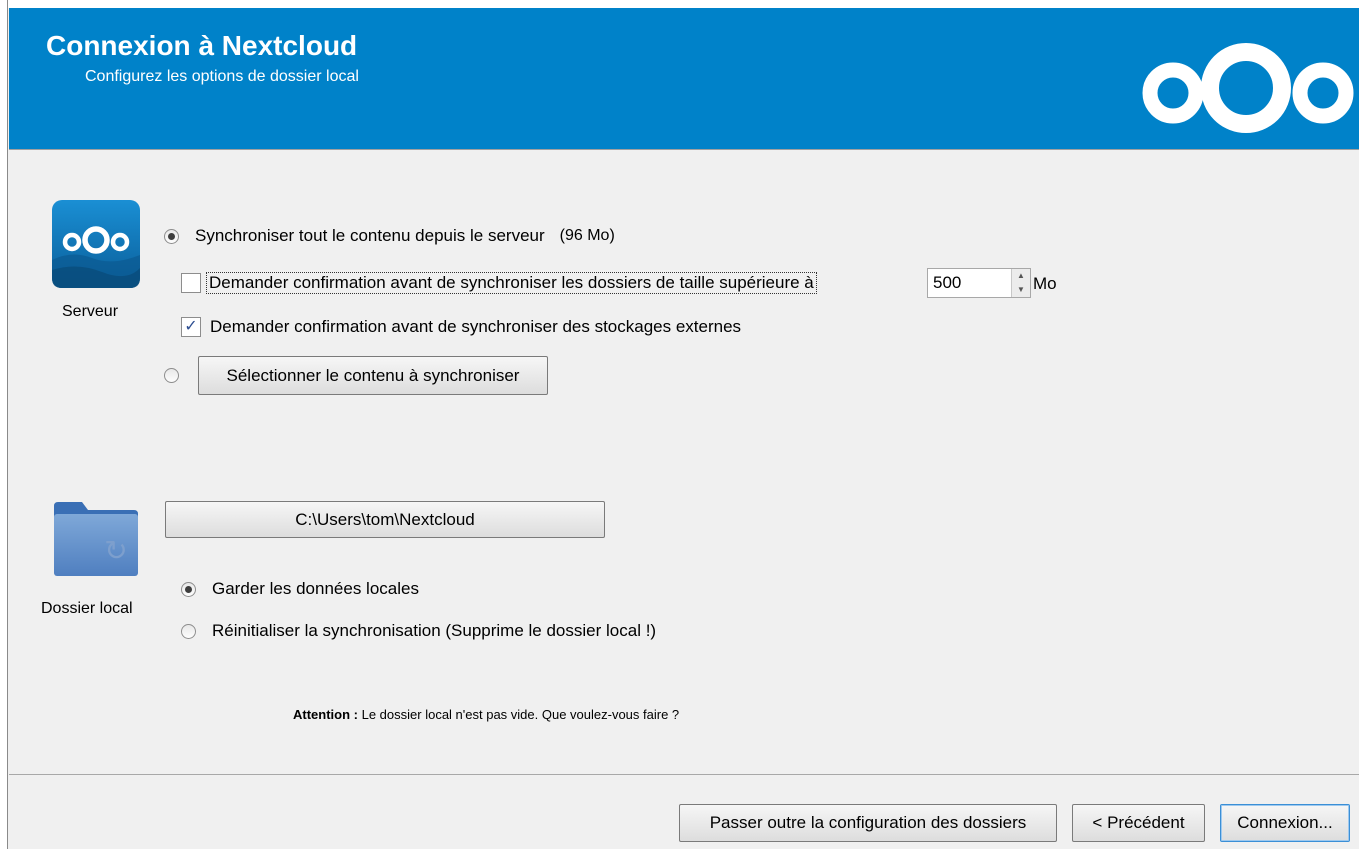  I want to click on size-limit-stepper: ▲ ▼, so click(1020, 283).